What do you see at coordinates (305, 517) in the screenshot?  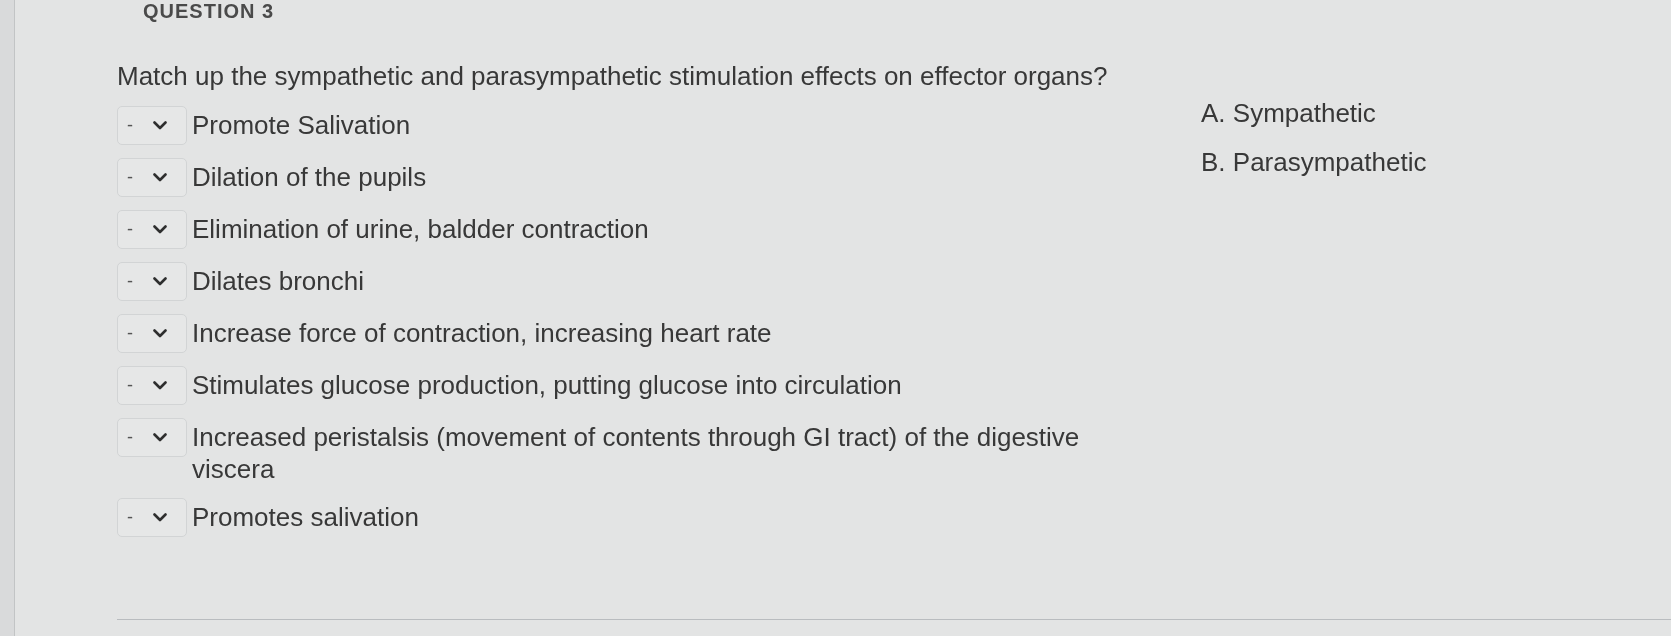 I see `statement-text: Promotes salivation` at bounding box center [305, 517].